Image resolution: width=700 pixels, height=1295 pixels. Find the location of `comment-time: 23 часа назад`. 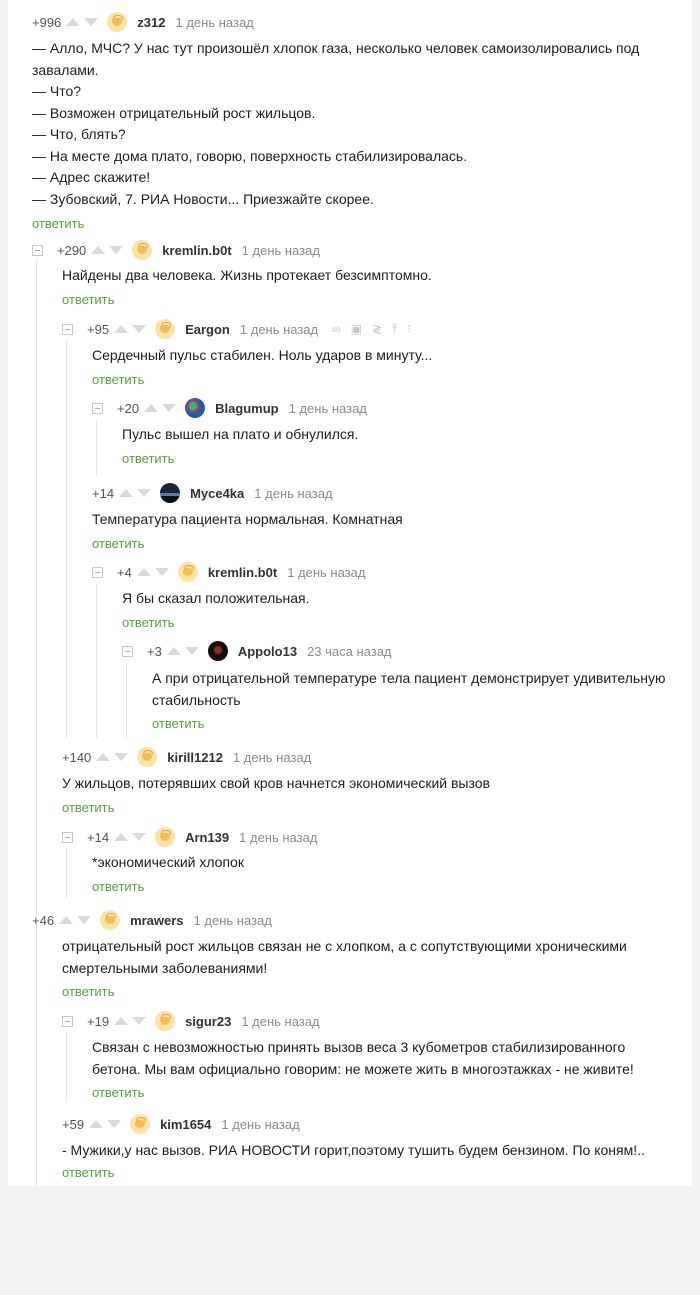

comment-time: 23 часа назад is located at coordinates (349, 651).